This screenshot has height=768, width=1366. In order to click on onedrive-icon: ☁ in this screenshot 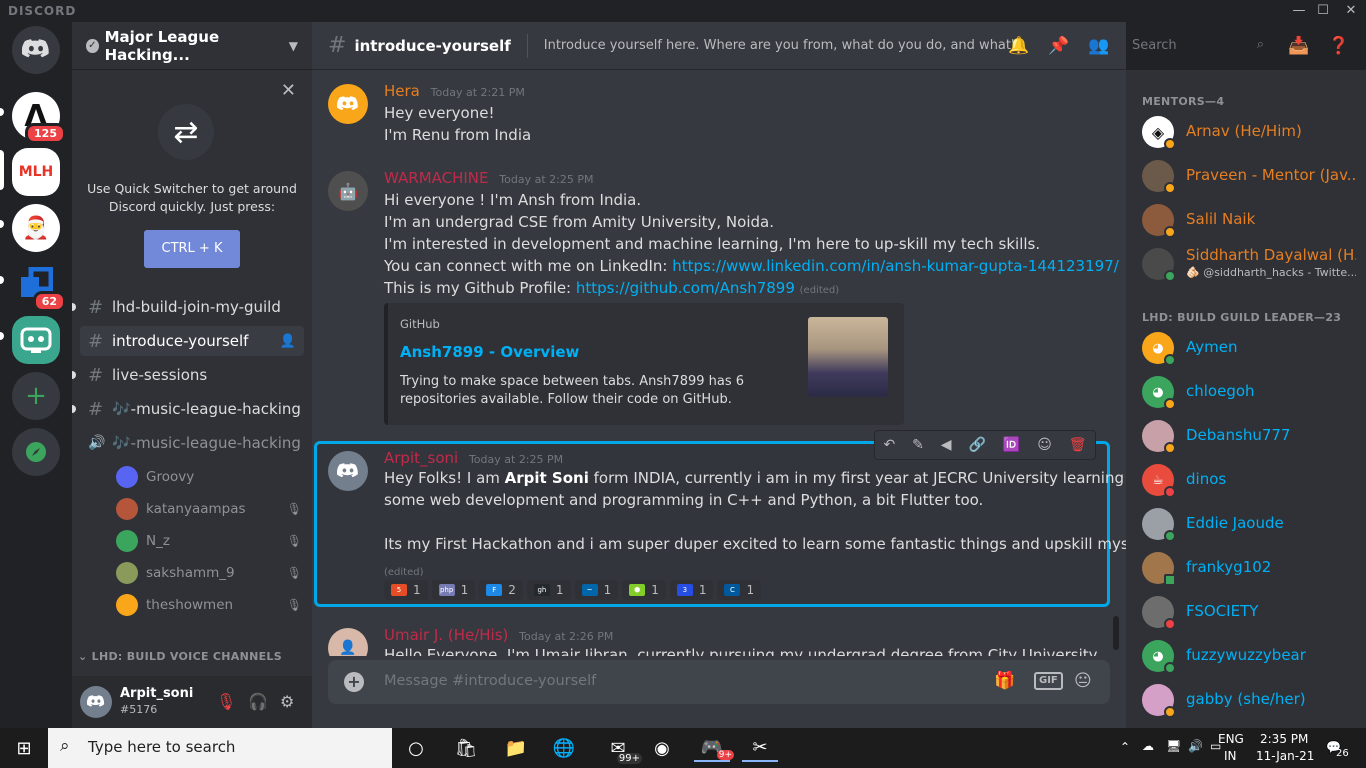, I will do `click(1148, 746)`.